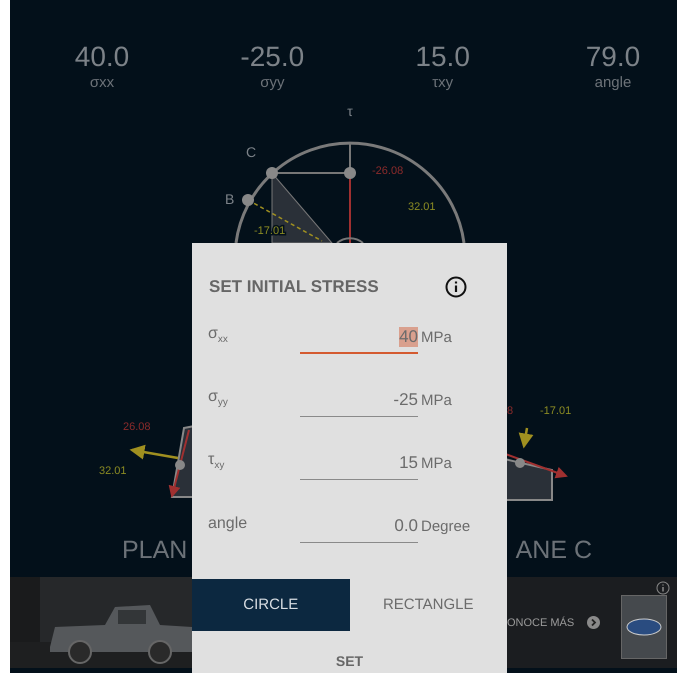 The width and height of the screenshot is (677, 673). I want to click on value-label: 8, so click(510, 411).